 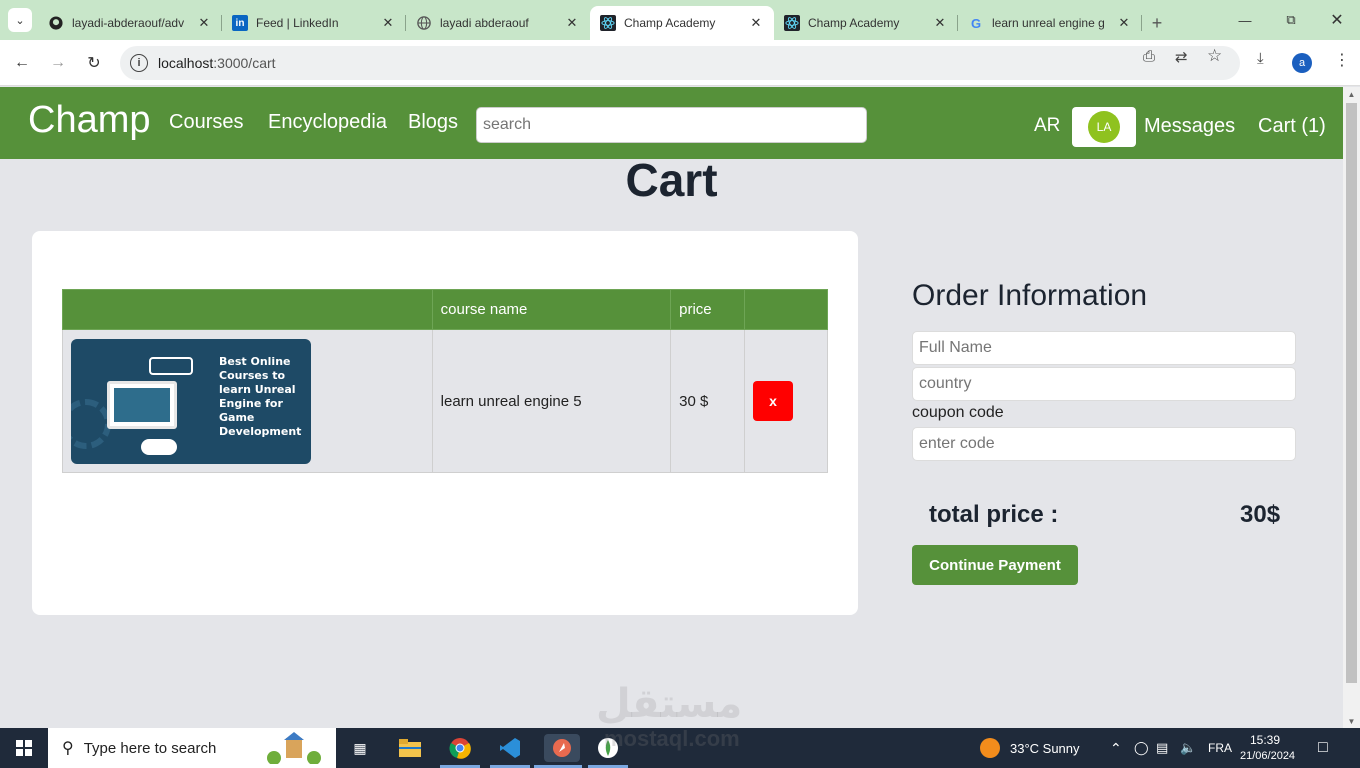 I want to click on language-switch: AR, so click(x=1047, y=126).